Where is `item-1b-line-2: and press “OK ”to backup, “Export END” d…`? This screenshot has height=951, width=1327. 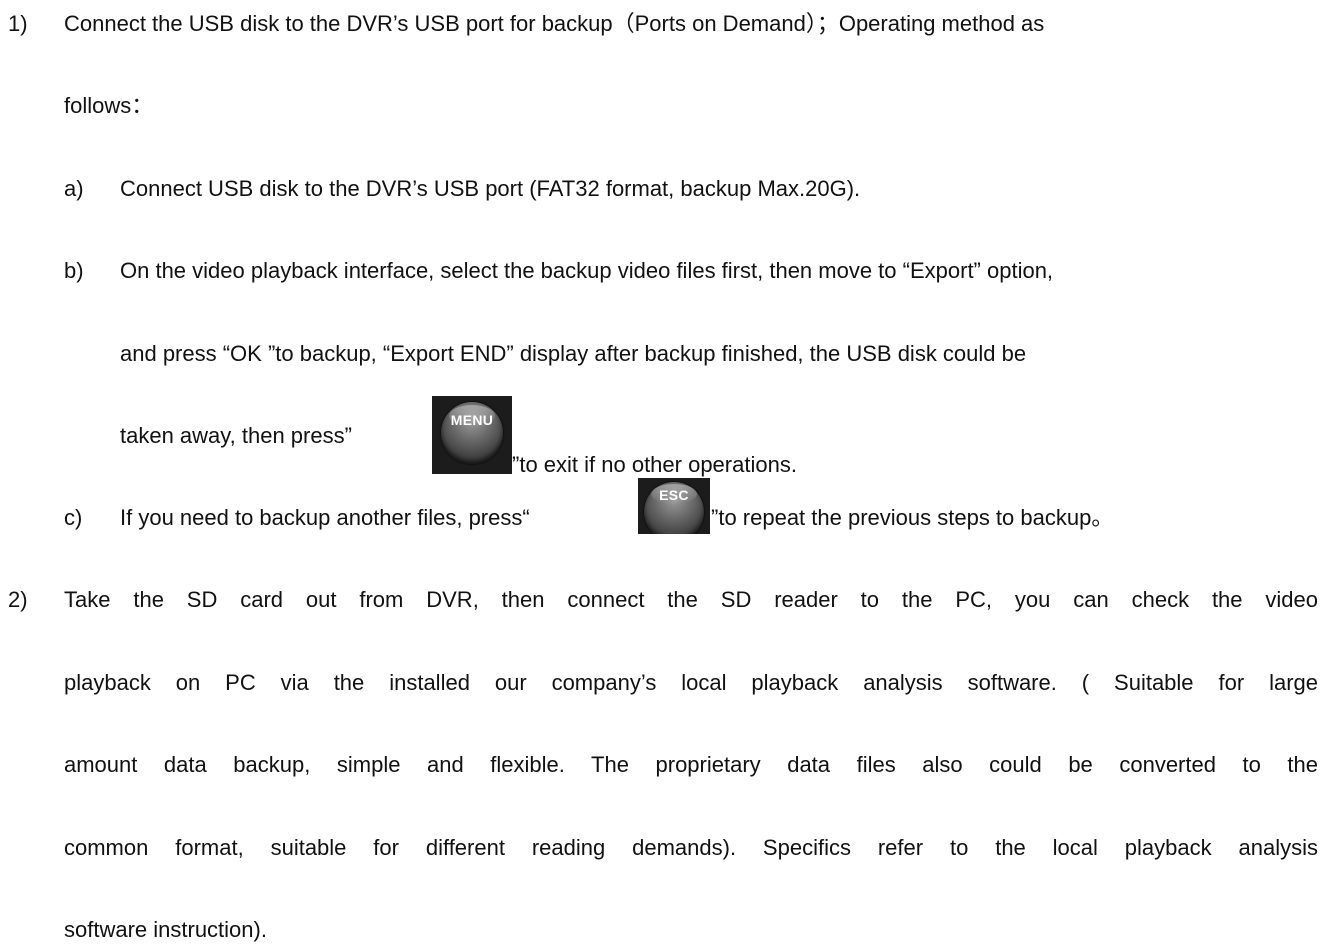
item-1b-line-2: and press “OK ”to backup, “Export END” d… is located at coordinates (573, 353).